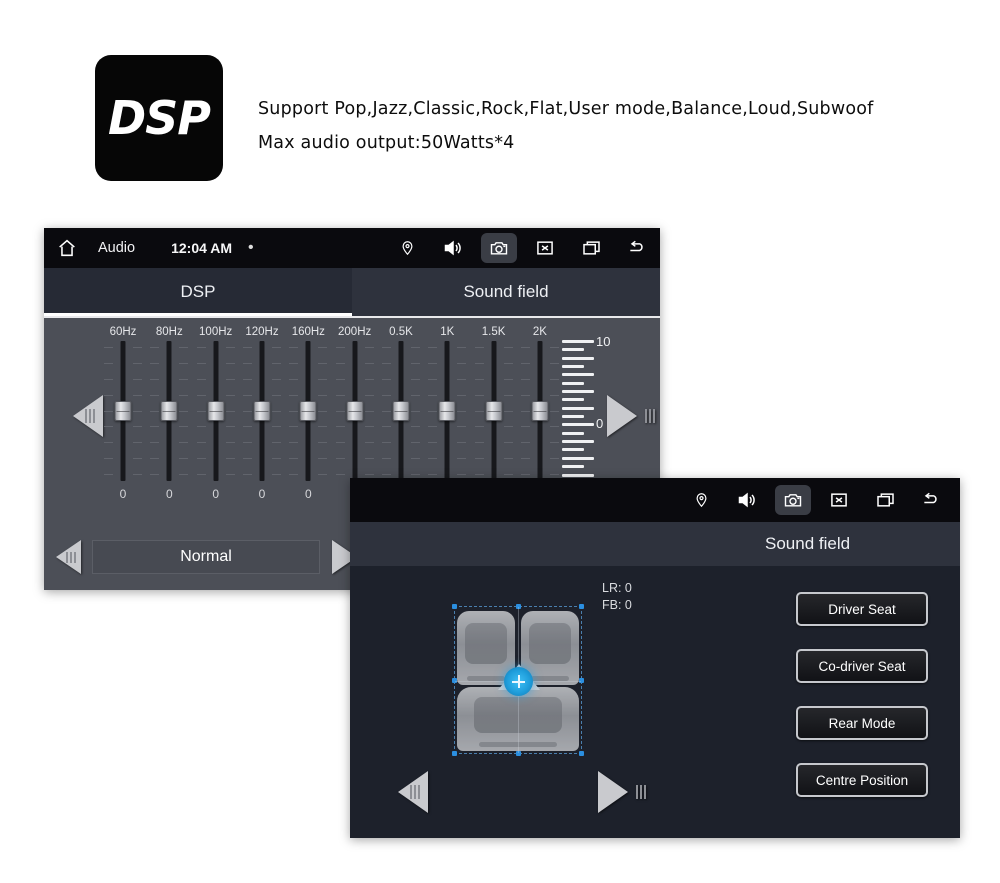 This screenshot has height=883, width=1000. I want to click on eq-band-label: 160Hz, so click(308, 332).